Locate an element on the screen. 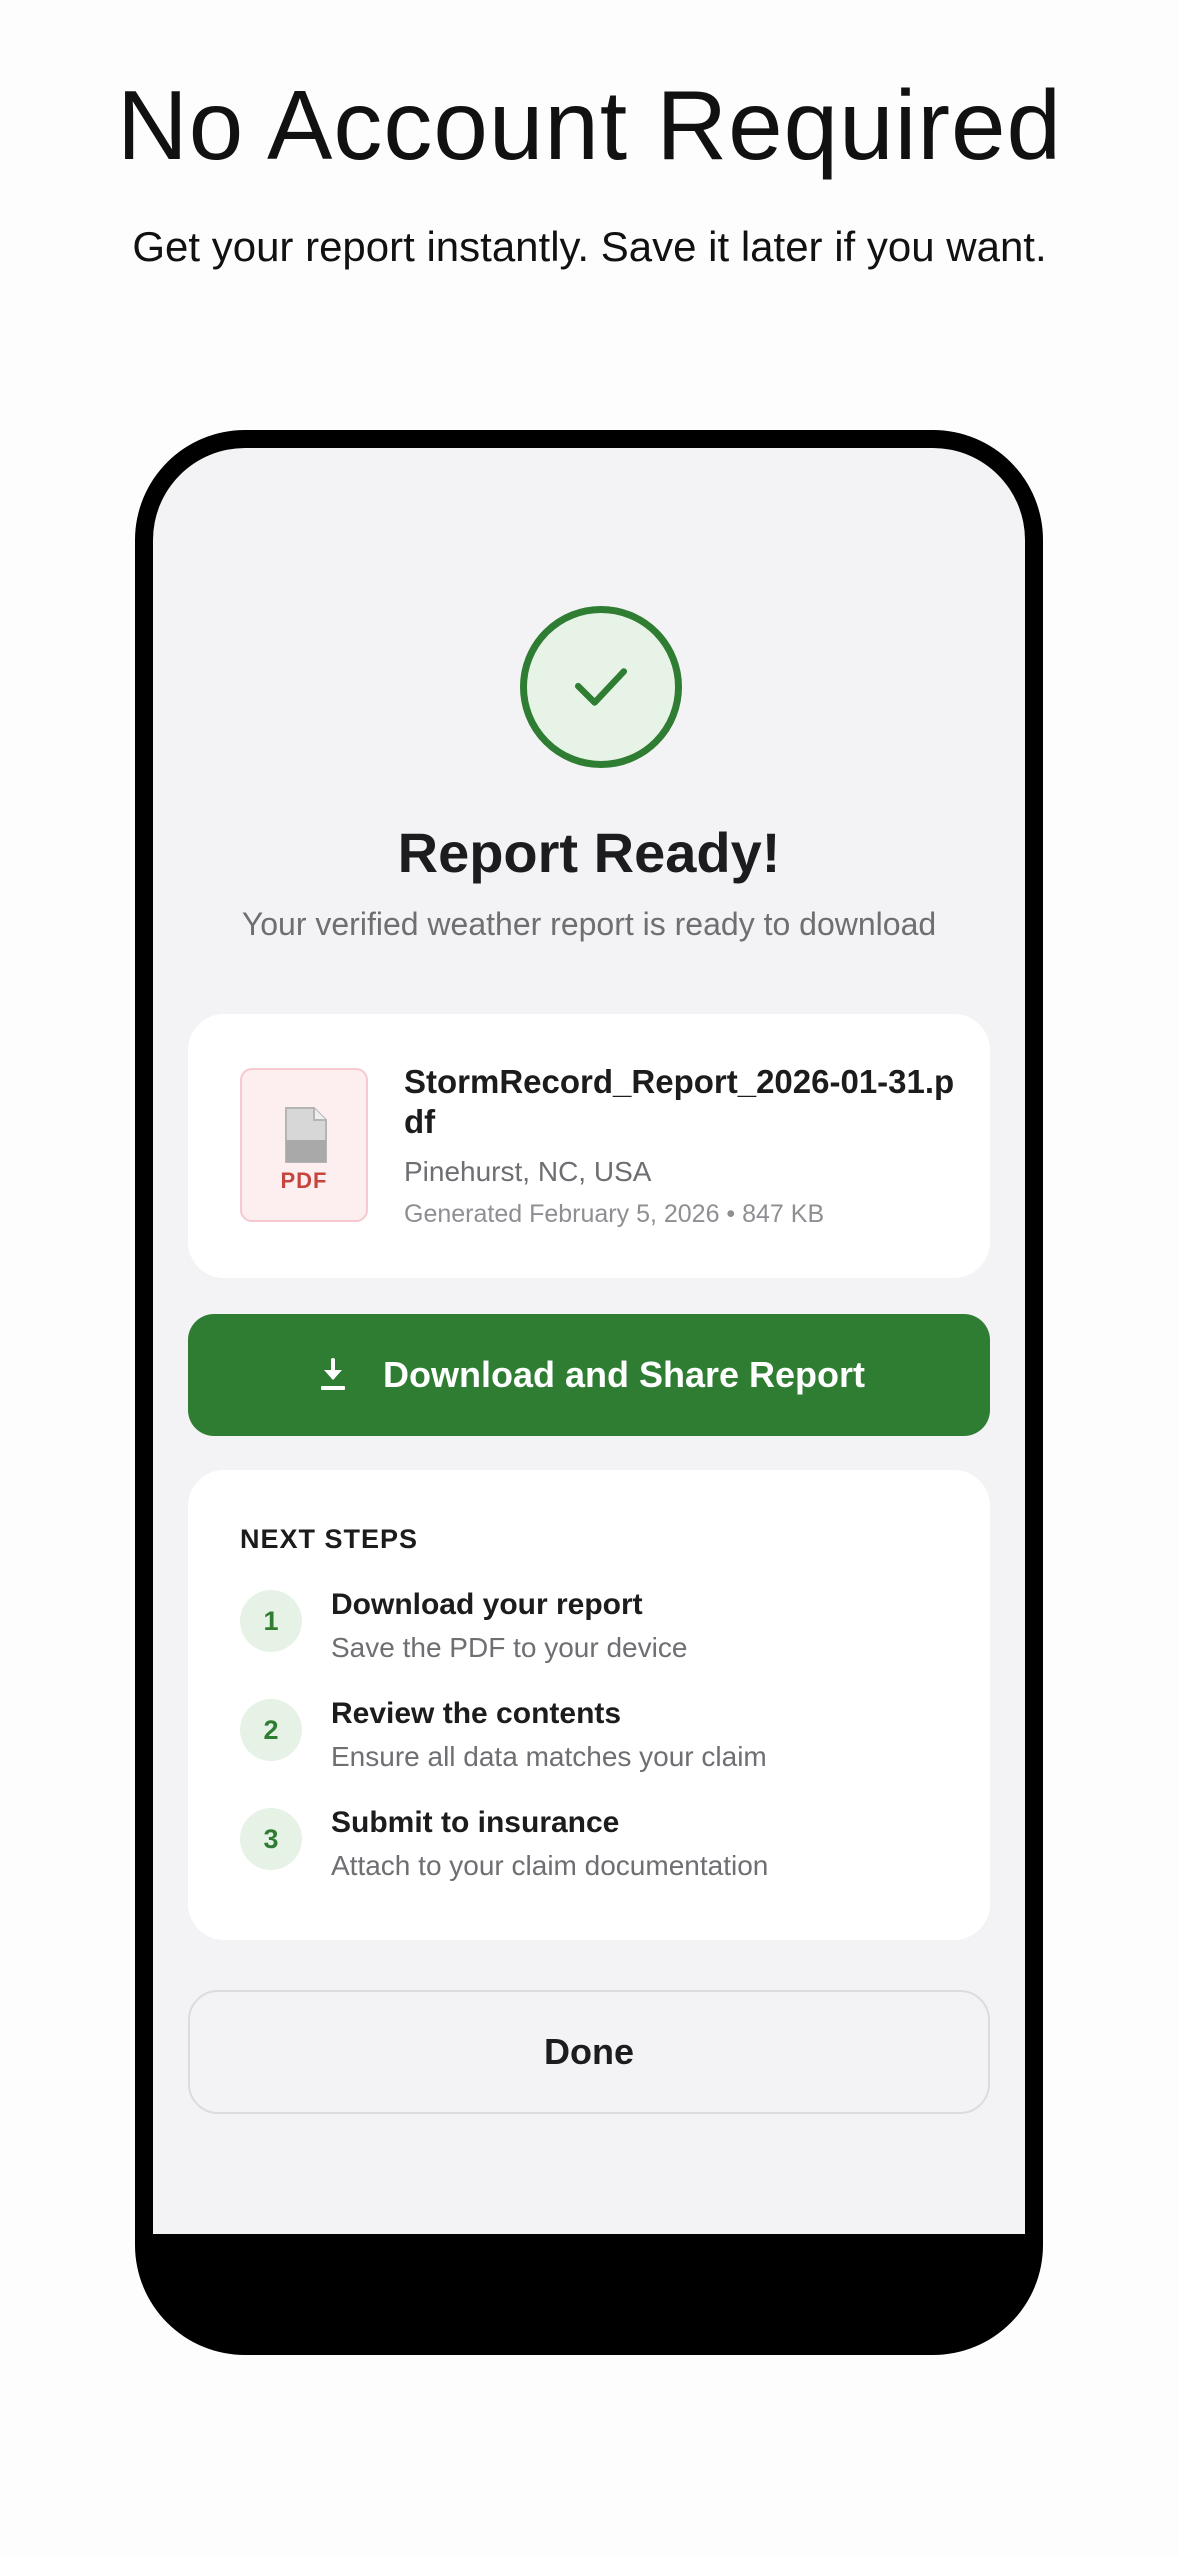 The height and width of the screenshot is (2556, 1179). file-location: Pinehurst, NC, USA is located at coordinates (528, 1171).